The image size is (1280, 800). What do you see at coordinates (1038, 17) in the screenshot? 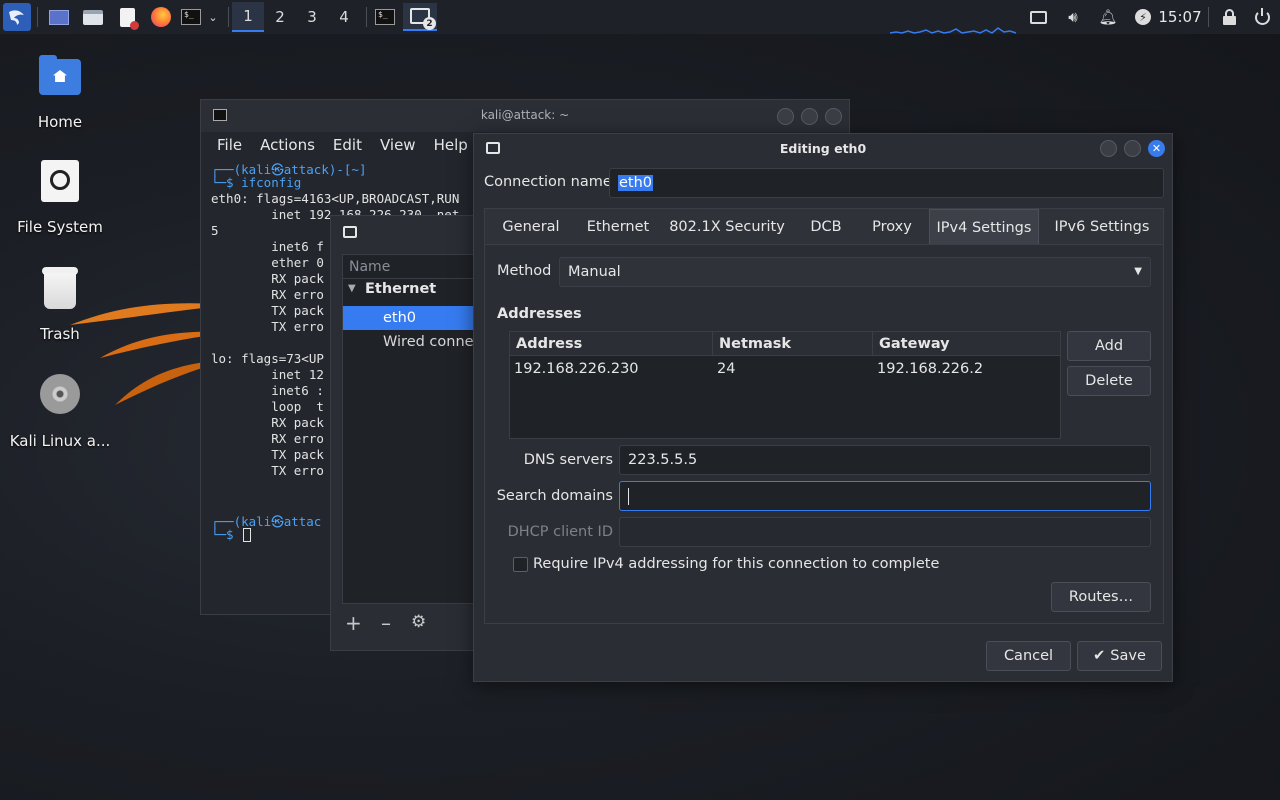
I see `display-tray-button` at bounding box center [1038, 17].